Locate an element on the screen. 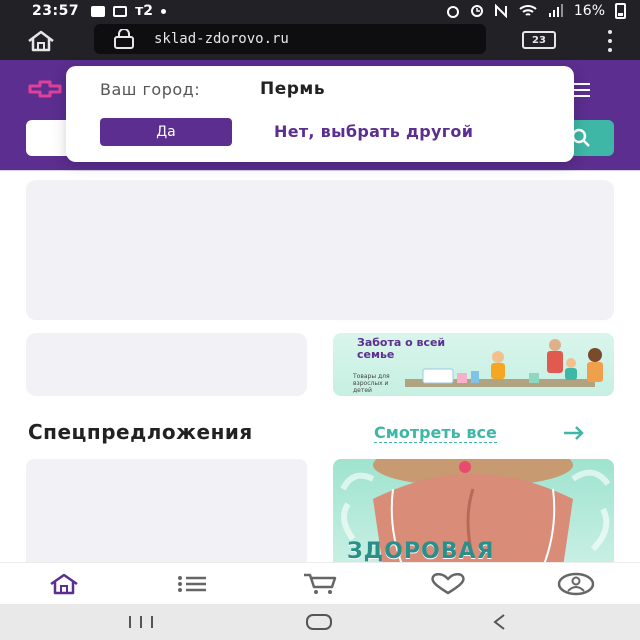 The width and height of the screenshot is (640, 640). browser-toolbar: sklad-zdorovo.ru 23 is located at coordinates (320, 41).